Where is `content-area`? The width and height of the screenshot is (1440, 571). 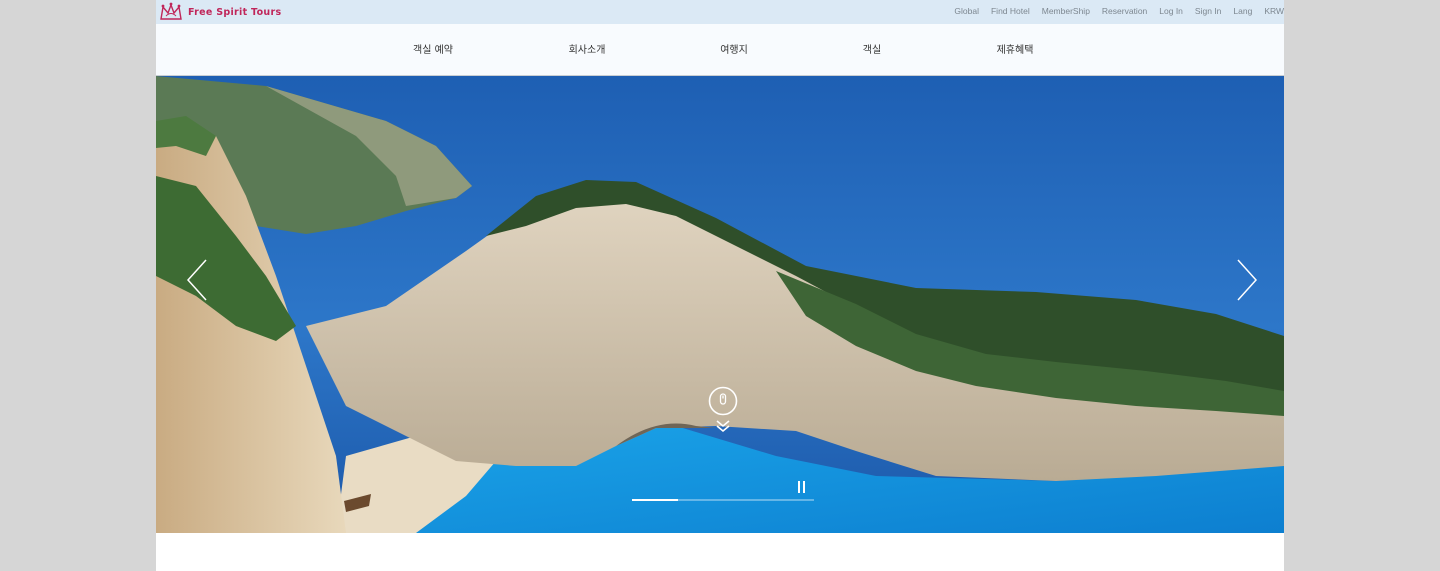
content-area is located at coordinates (720, 552).